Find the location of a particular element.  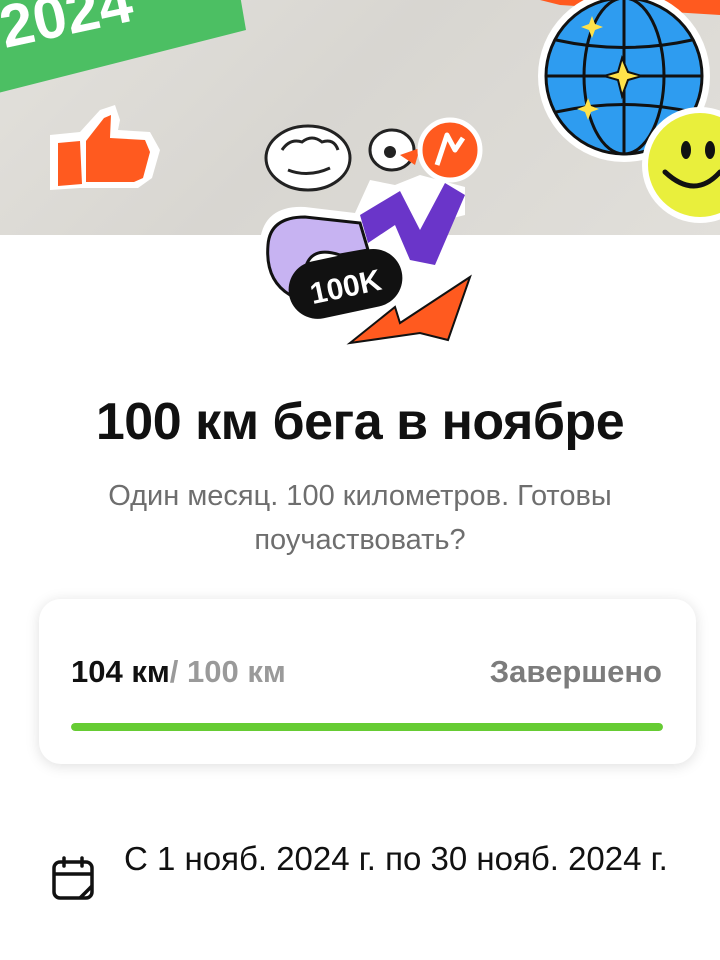

progress-value: 104 км/ 100 км is located at coordinates (178, 672).